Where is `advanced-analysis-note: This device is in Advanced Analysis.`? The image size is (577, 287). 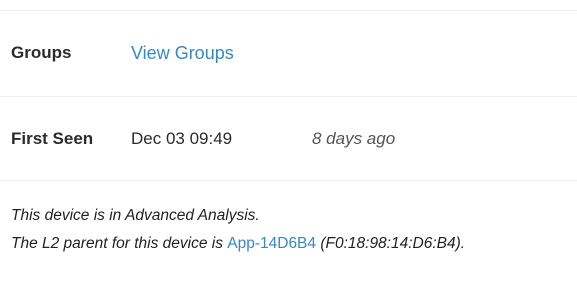
advanced-analysis-note: This device is in Advanced Analysis. is located at coordinates (135, 215).